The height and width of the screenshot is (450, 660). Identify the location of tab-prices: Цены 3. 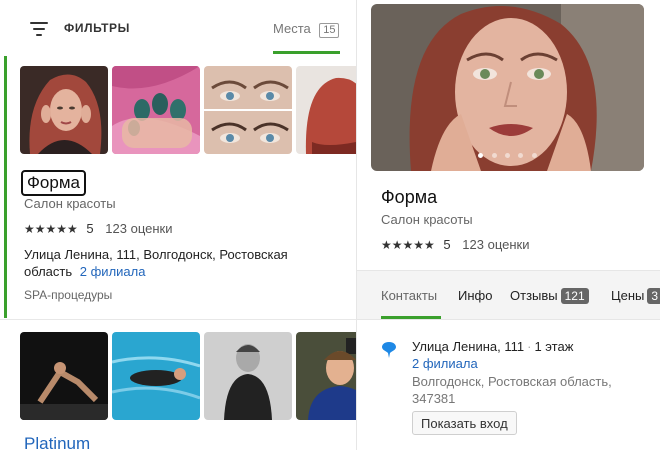
(635, 296).